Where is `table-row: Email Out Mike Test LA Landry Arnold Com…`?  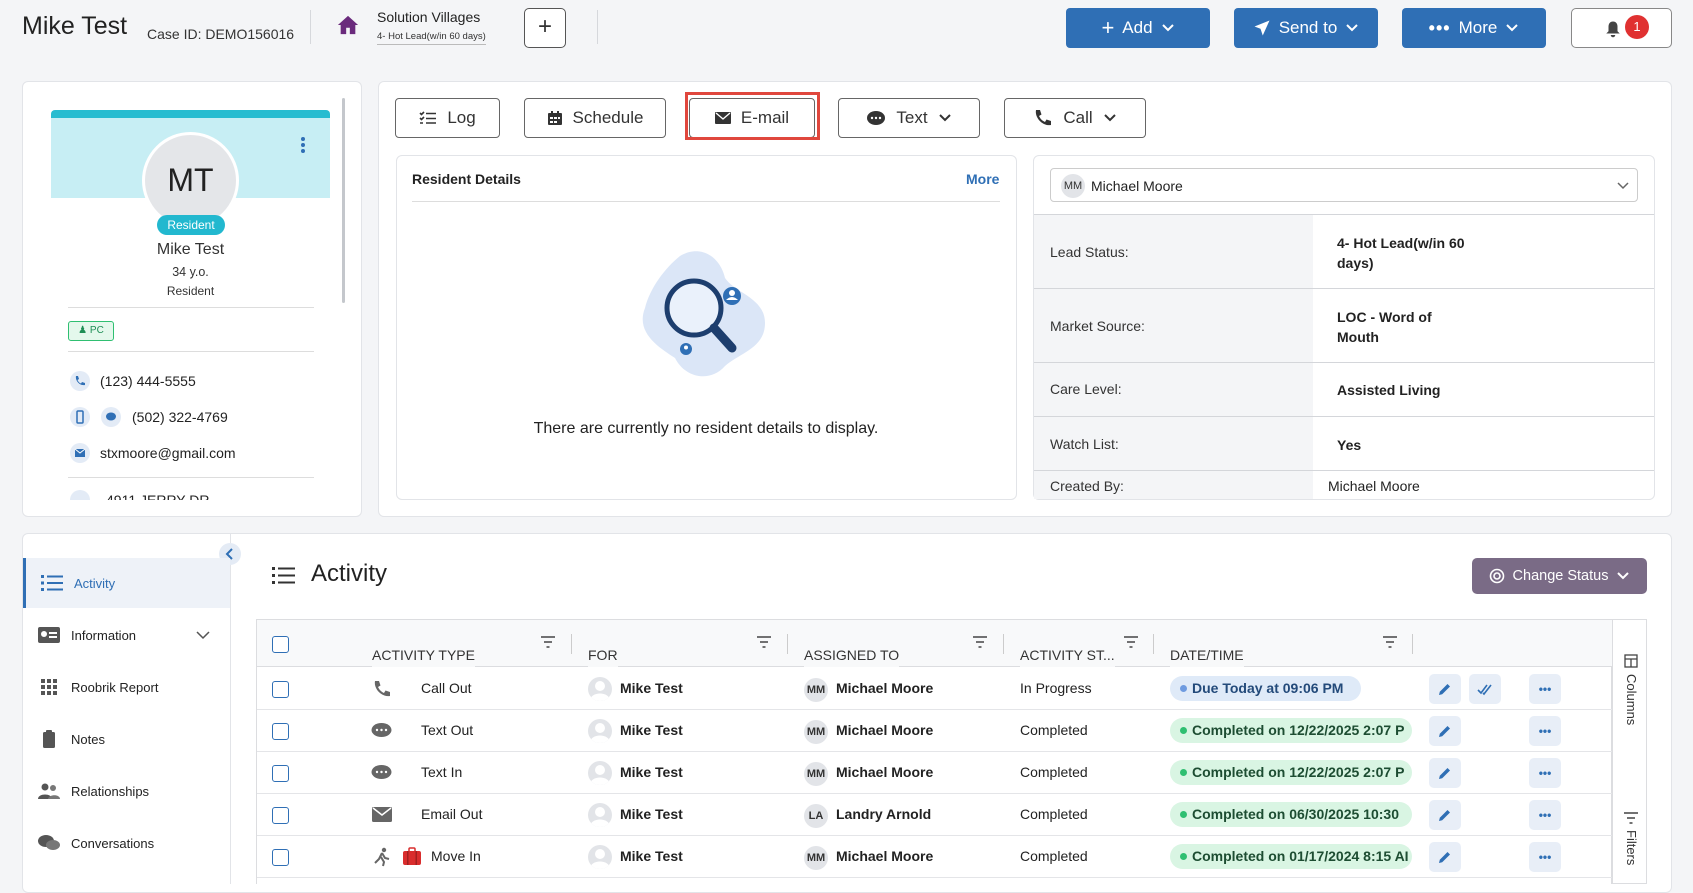
table-row: Email Out Mike Test LA Landry Arnold Com… is located at coordinates (935, 815).